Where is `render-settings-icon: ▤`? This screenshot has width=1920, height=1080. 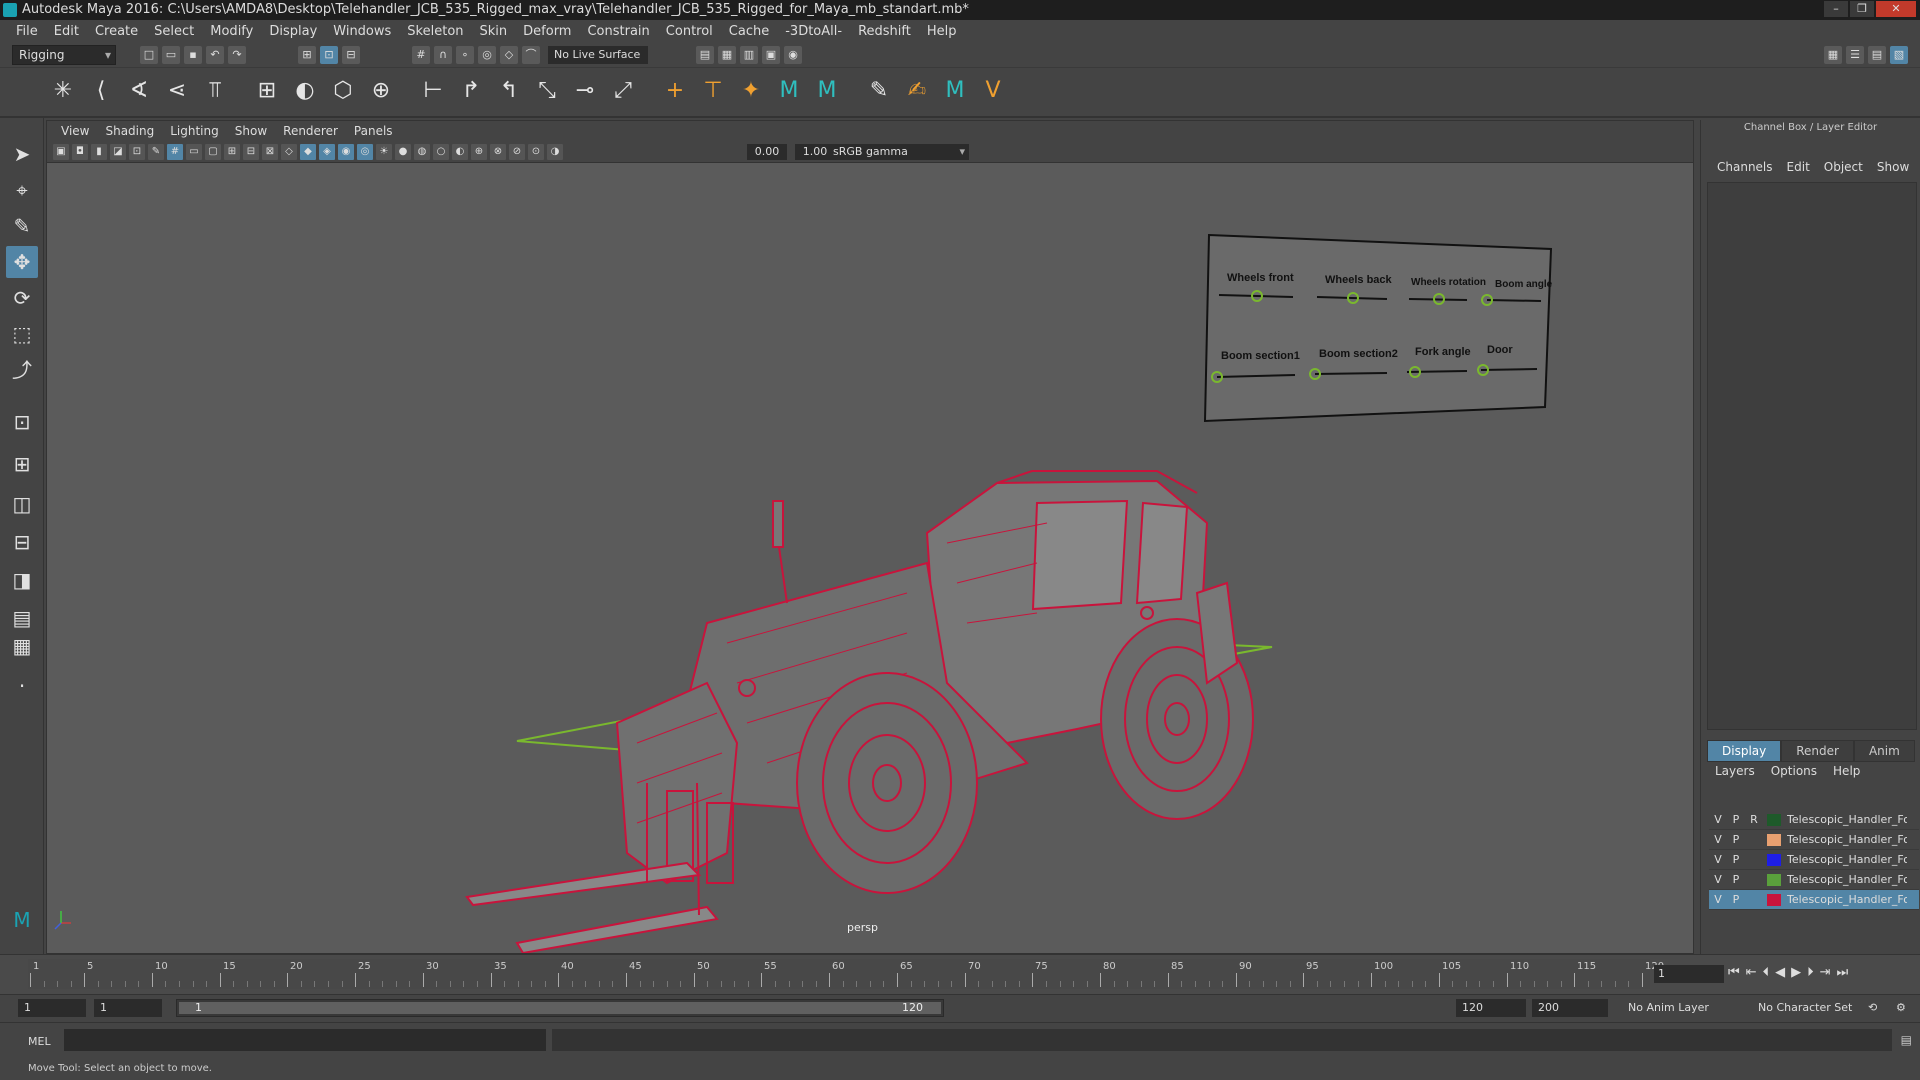 render-settings-icon: ▤ is located at coordinates (705, 55).